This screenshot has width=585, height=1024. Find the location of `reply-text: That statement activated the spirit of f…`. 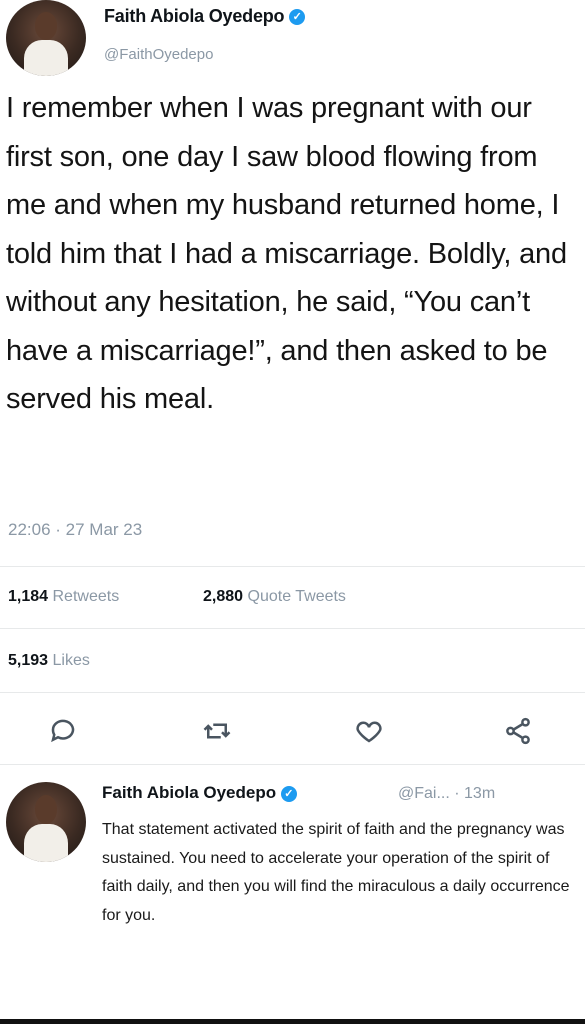

reply-text: That statement activated the spirit of f… is located at coordinates (336, 872).